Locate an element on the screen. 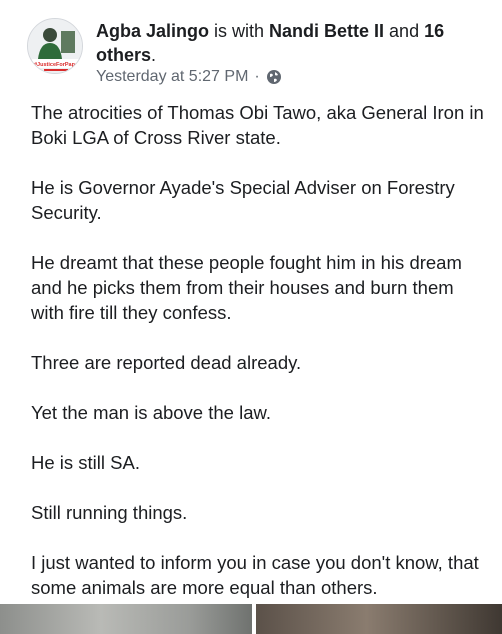 The width and height of the screenshot is (502, 634). timestamp: Yesterday at 5:27 PM is located at coordinates (172, 77).